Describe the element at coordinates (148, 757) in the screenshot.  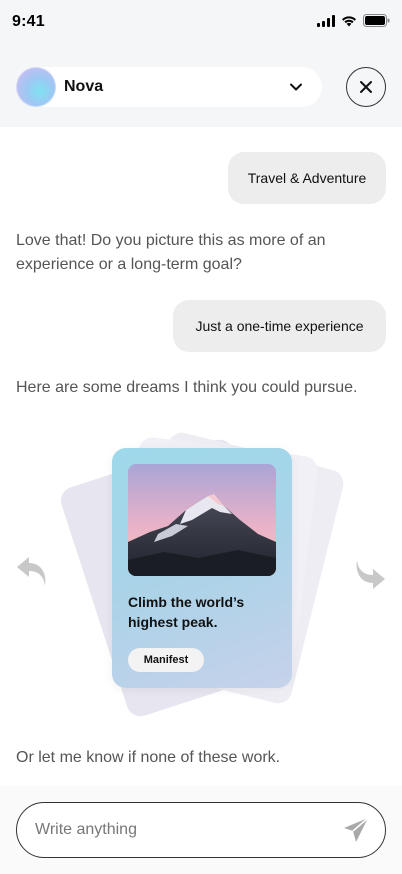
I see `assistant-message: Or let me know if none of these work.` at that location.